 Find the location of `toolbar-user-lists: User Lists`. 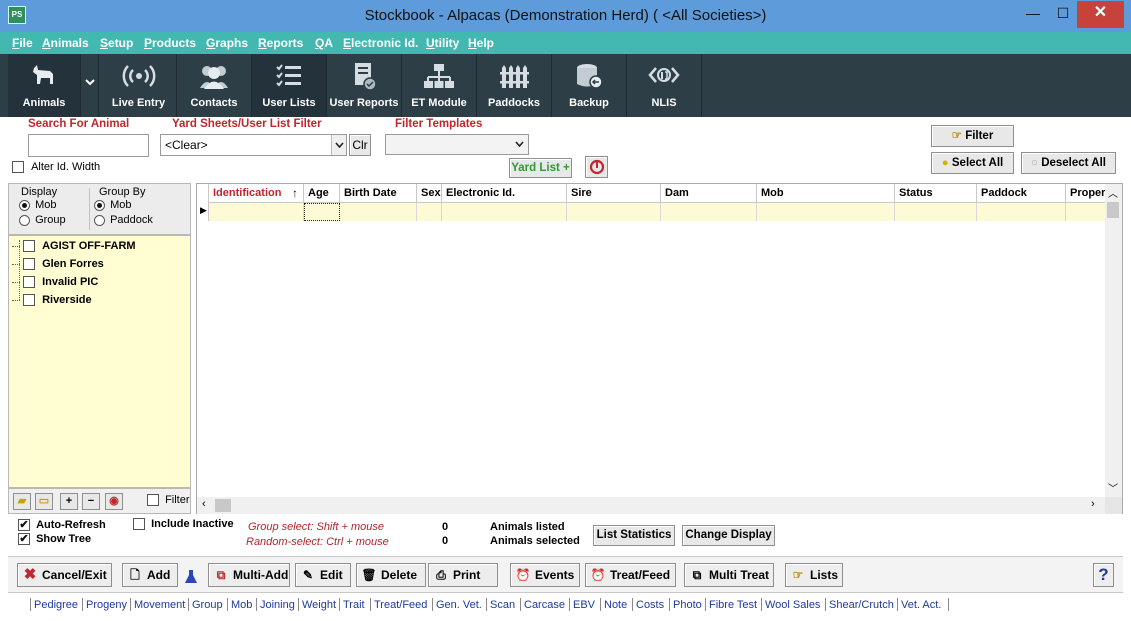

toolbar-user-lists: User Lists is located at coordinates (289, 85).